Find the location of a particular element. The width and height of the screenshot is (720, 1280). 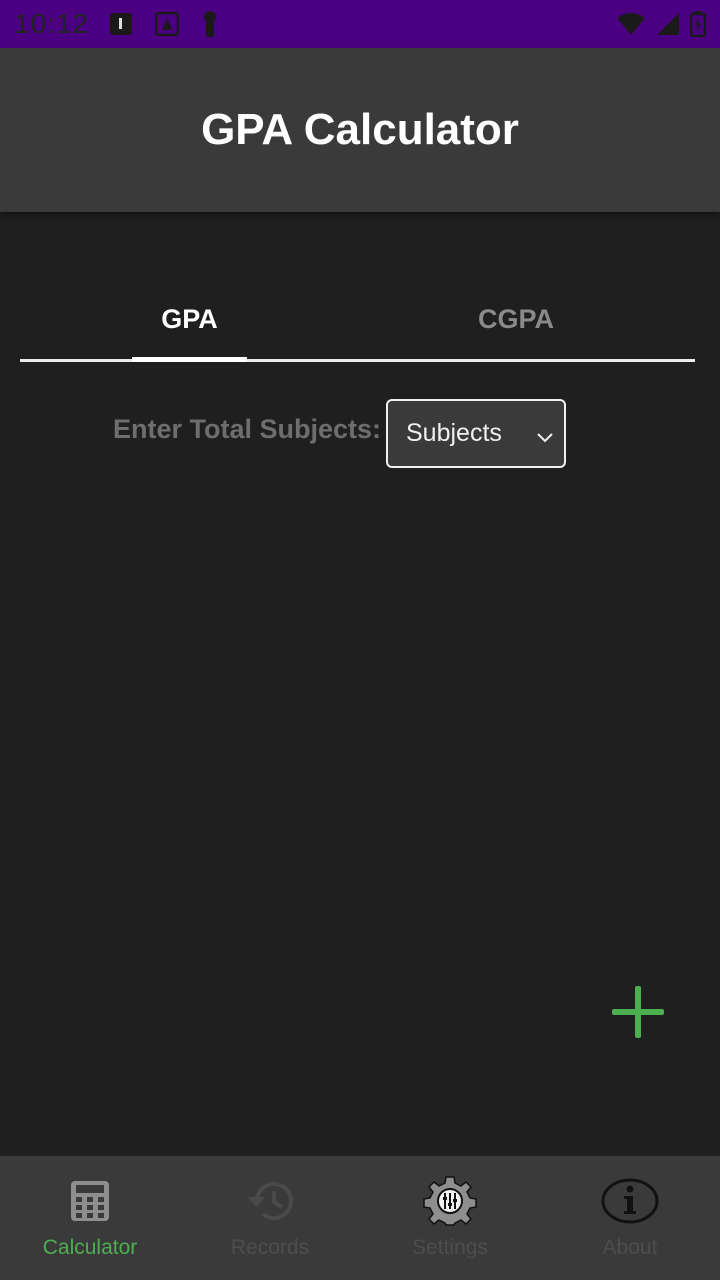

key-notification-icon is located at coordinates (210, 24).